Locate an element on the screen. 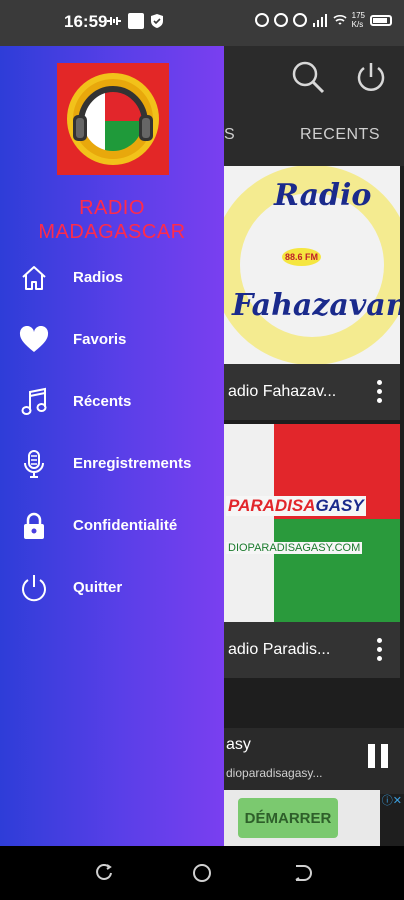  menu-item-quitter: Quitter is located at coordinates (112, 588).